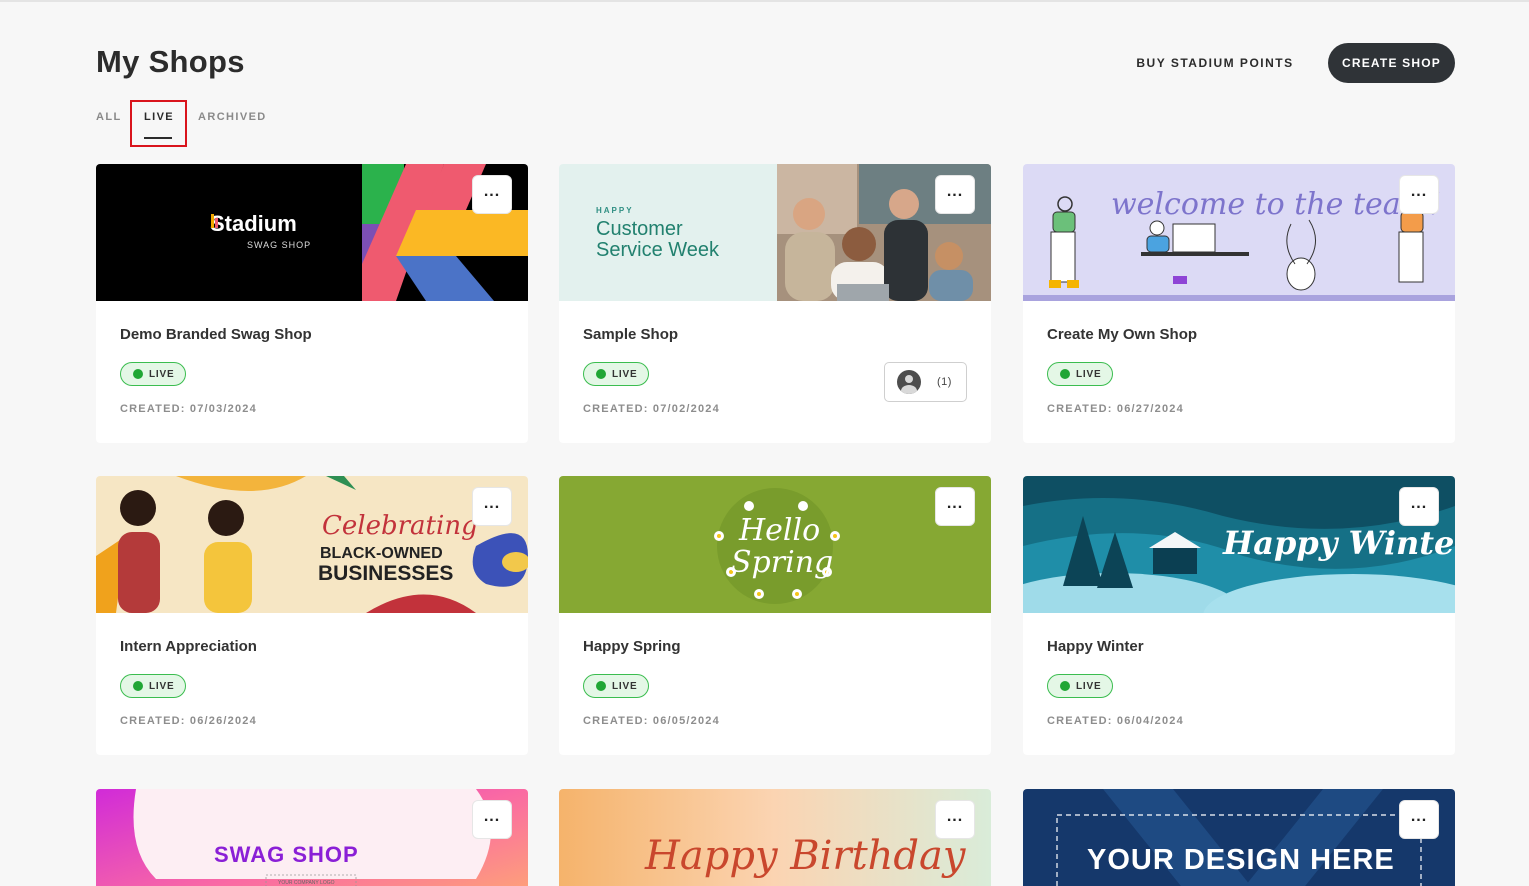 The image size is (1529, 886). I want to click on svg-text: Happy Winter, so click(1338, 543).